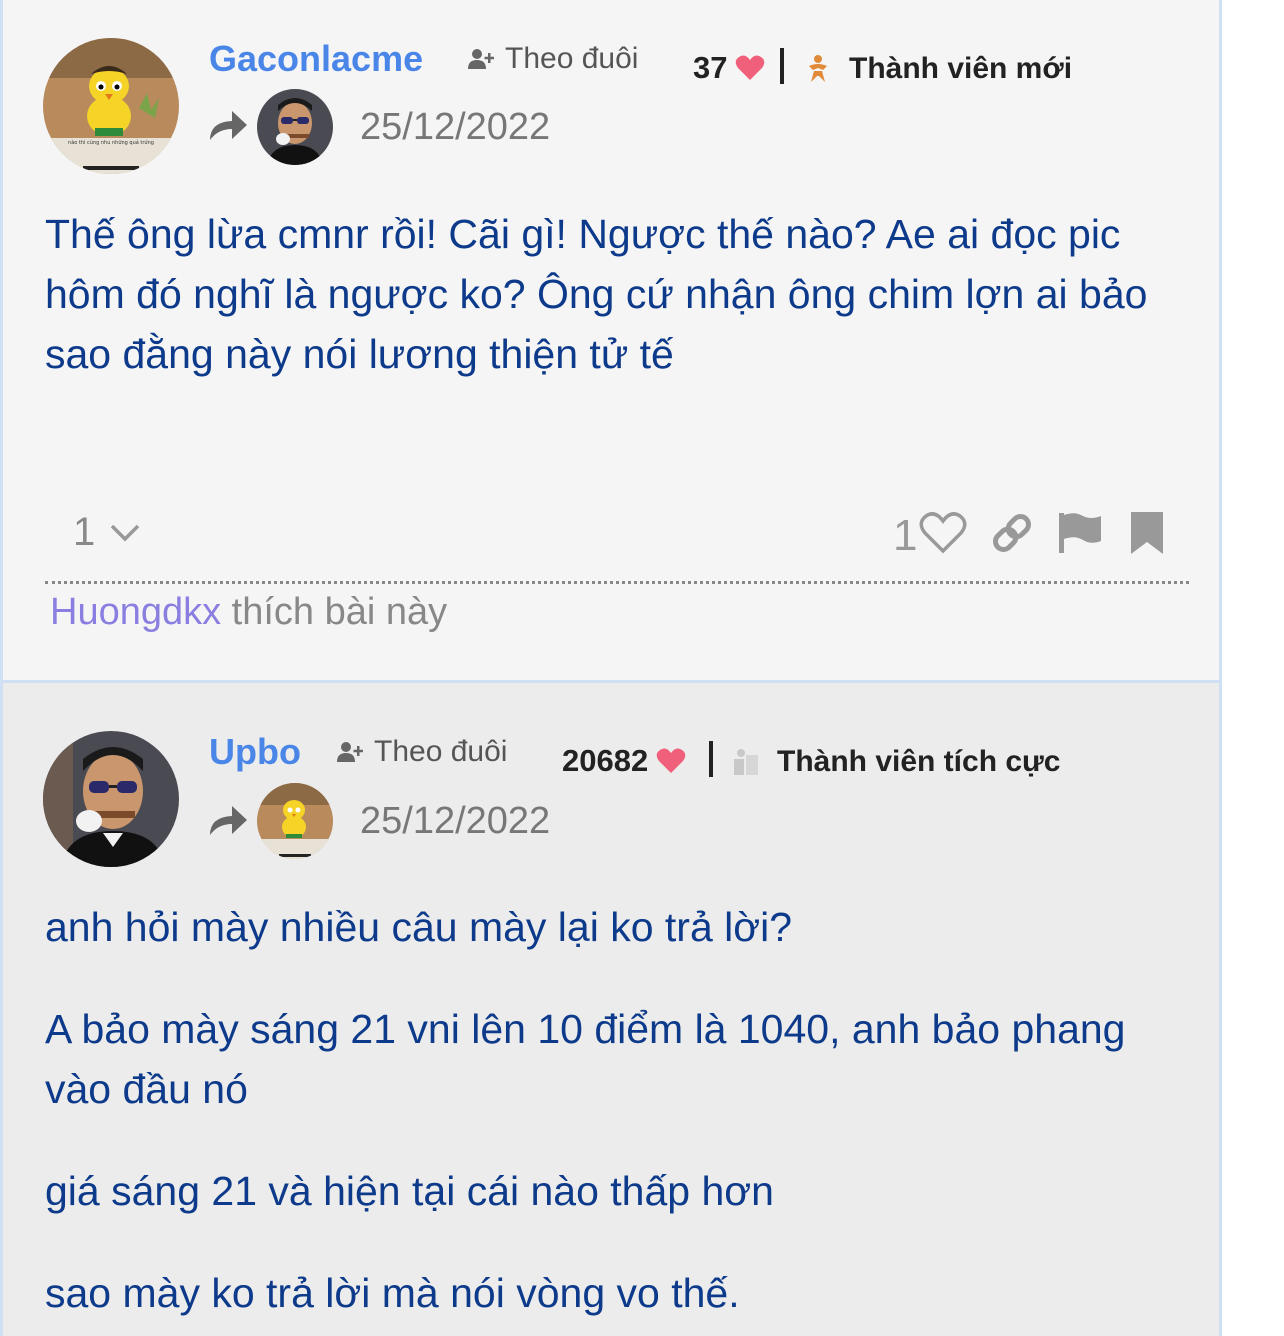 The image size is (1284, 1336). I want to click on liked-by-user: Huongdkx, so click(135, 612).